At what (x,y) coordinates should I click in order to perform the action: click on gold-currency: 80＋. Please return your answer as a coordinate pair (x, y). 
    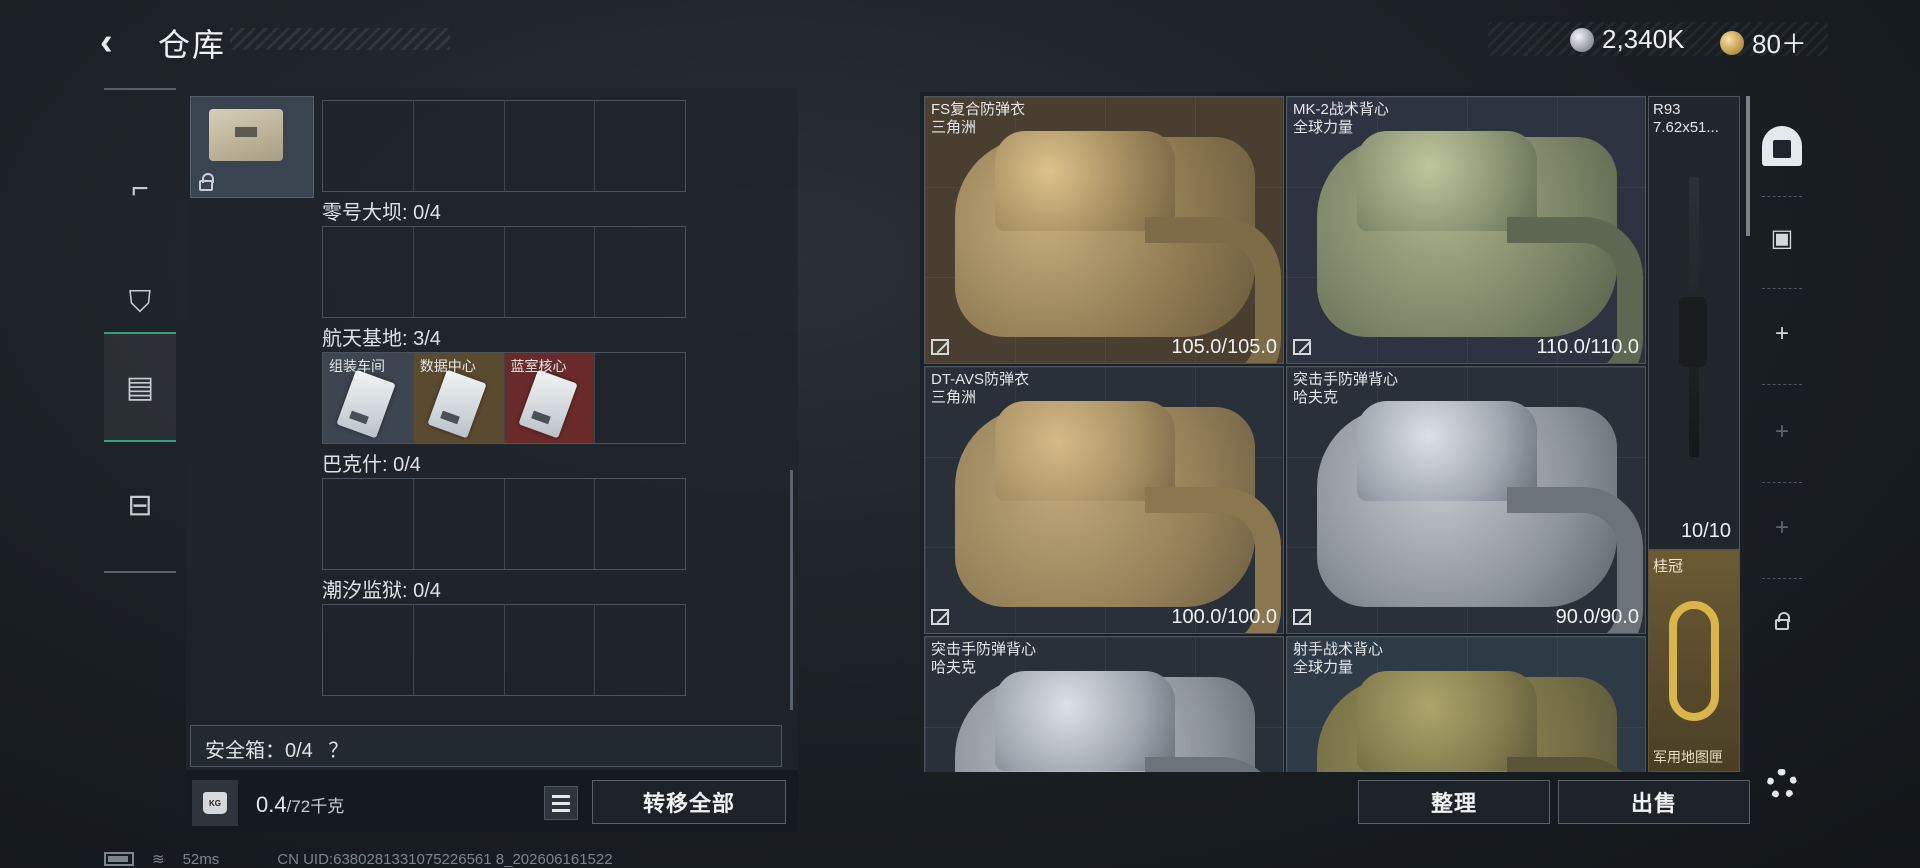
    Looking at the image, I should click on (1763, 42).